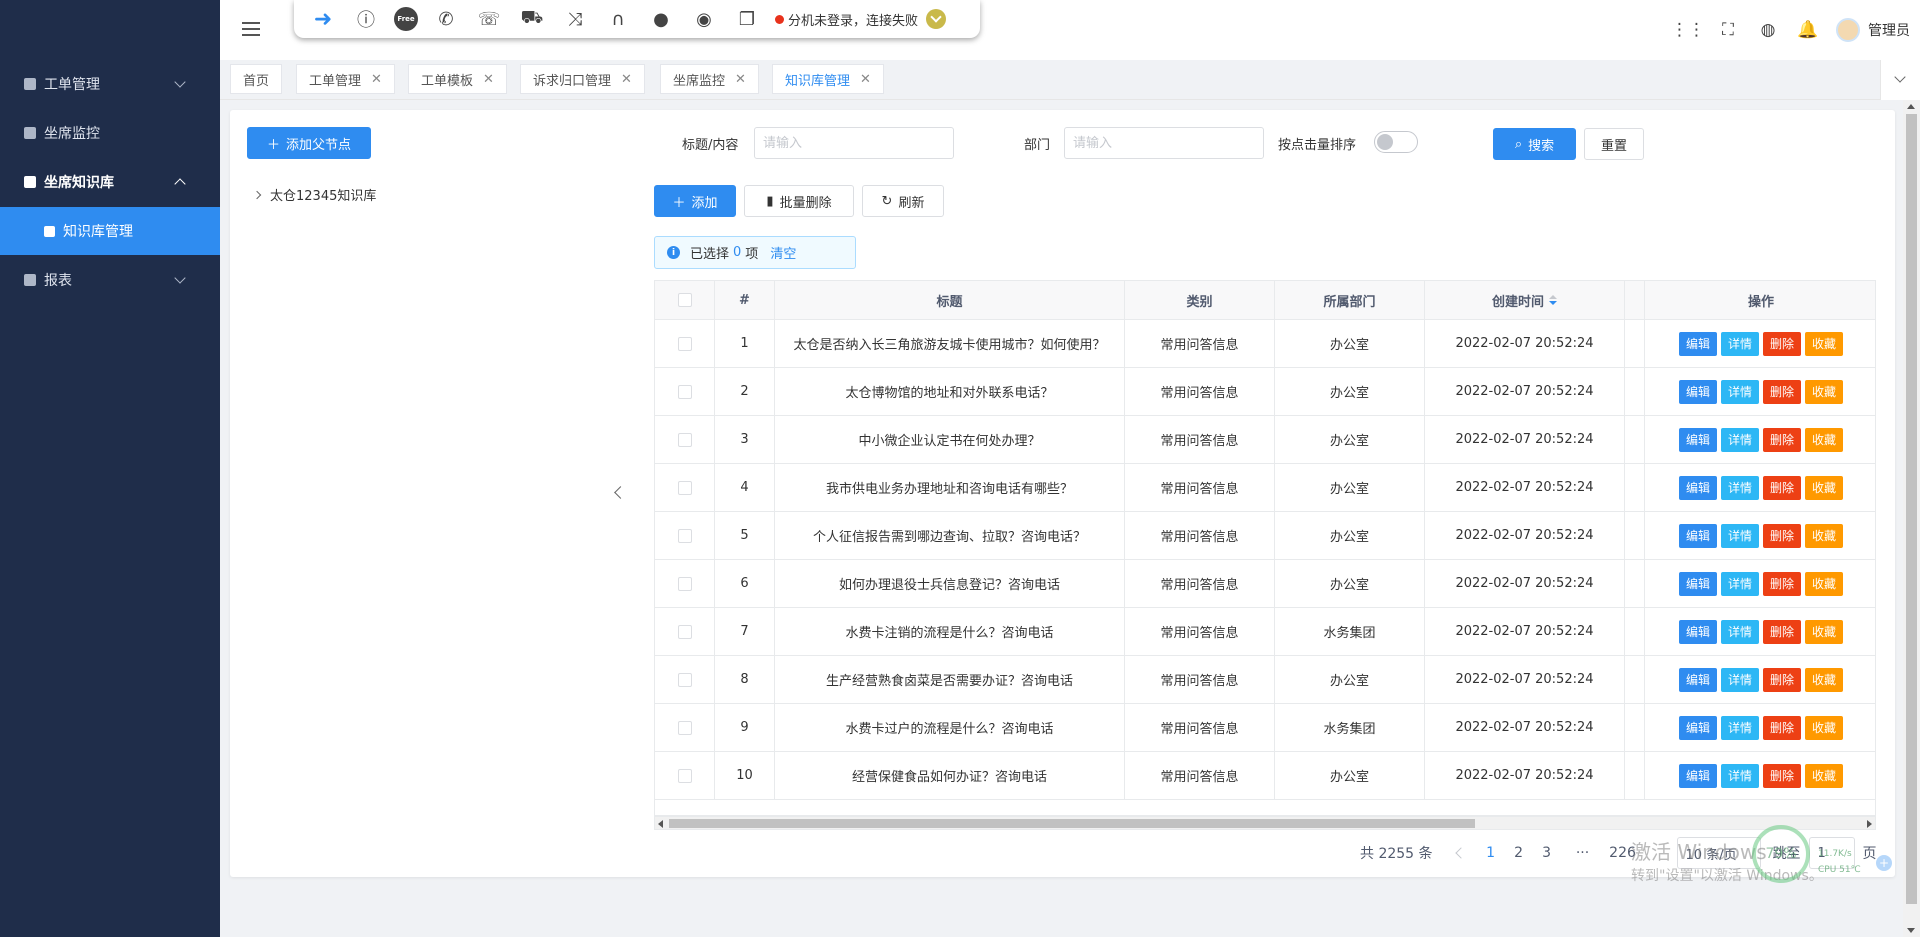 The height and width of the screenshot is (937, 1920). What do you see at coordinates (1525, 300) in the screenshot?
I see `header-created: 创建时间` at bounding box center [1525, 300].